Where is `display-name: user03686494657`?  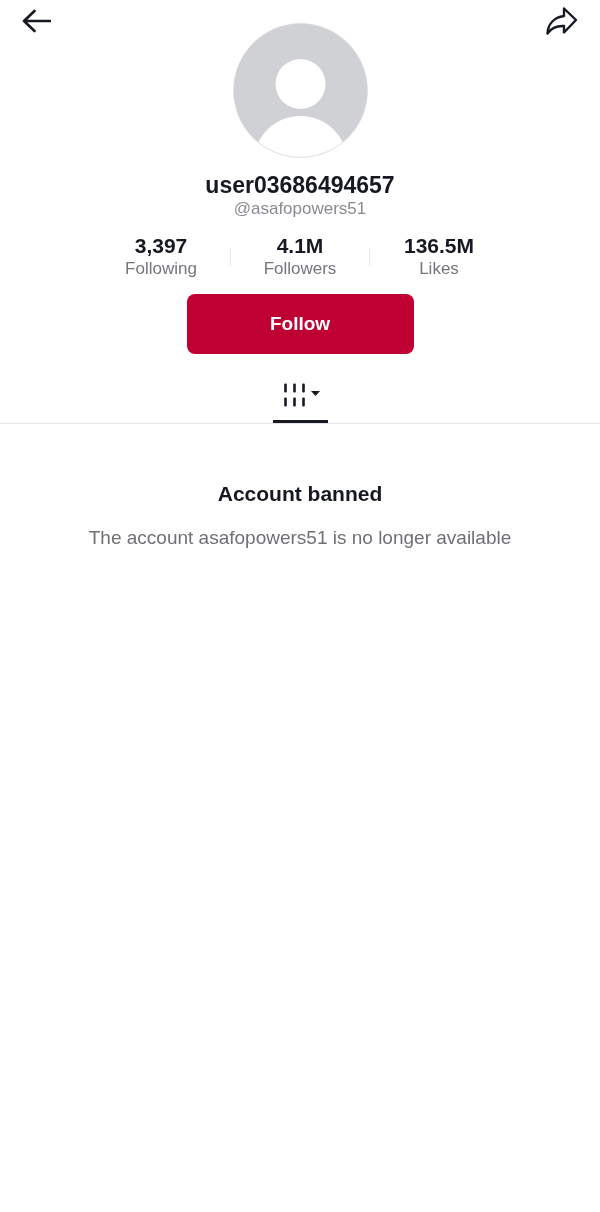 display-name: user03686494657 is located at coordinates (300, 185).